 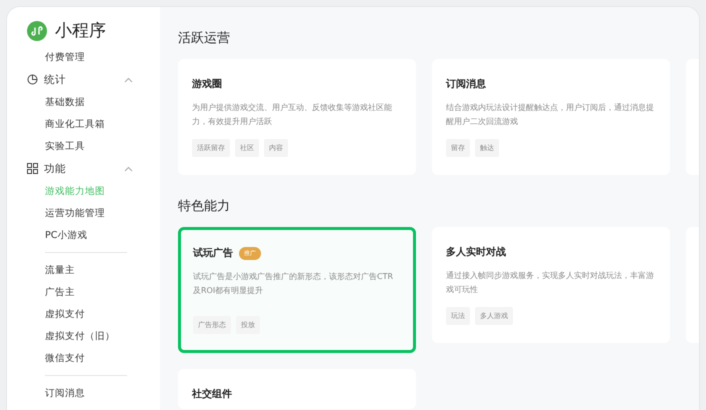 What do you see at coordinates (292, 115) in the screenshot?
I see `card-description: 为用户提供游戏交流、用户互动、反馈收集等游戏社区能力，有效提升用户活跃` at bounding box center [292, 115].